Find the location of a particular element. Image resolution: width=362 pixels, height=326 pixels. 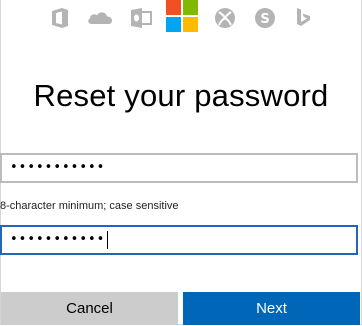

outlook-icon is located at coordinates (141, 18).